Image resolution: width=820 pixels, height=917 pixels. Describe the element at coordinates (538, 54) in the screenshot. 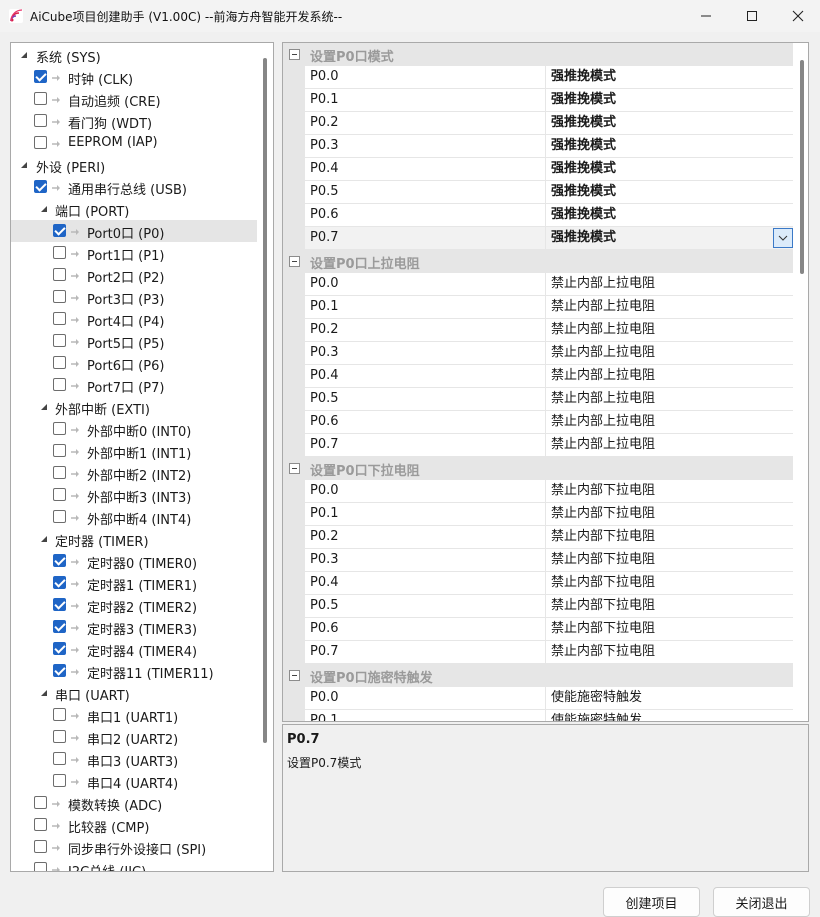

I see `property-category: 设置P0口模式` at that location.